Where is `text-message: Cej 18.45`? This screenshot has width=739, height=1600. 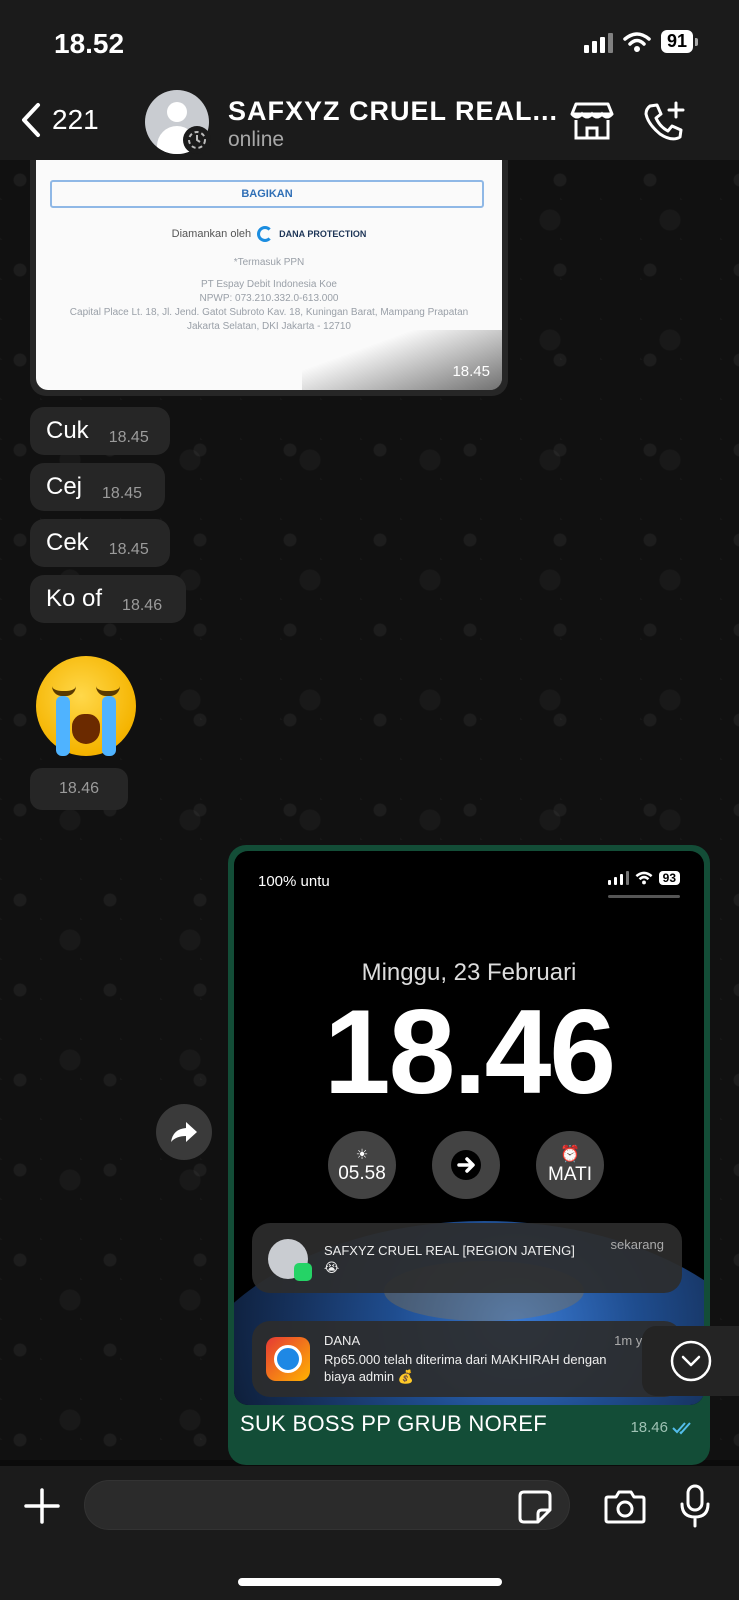
text-message: Cej 18.45 is located at coordinates (97, 487).